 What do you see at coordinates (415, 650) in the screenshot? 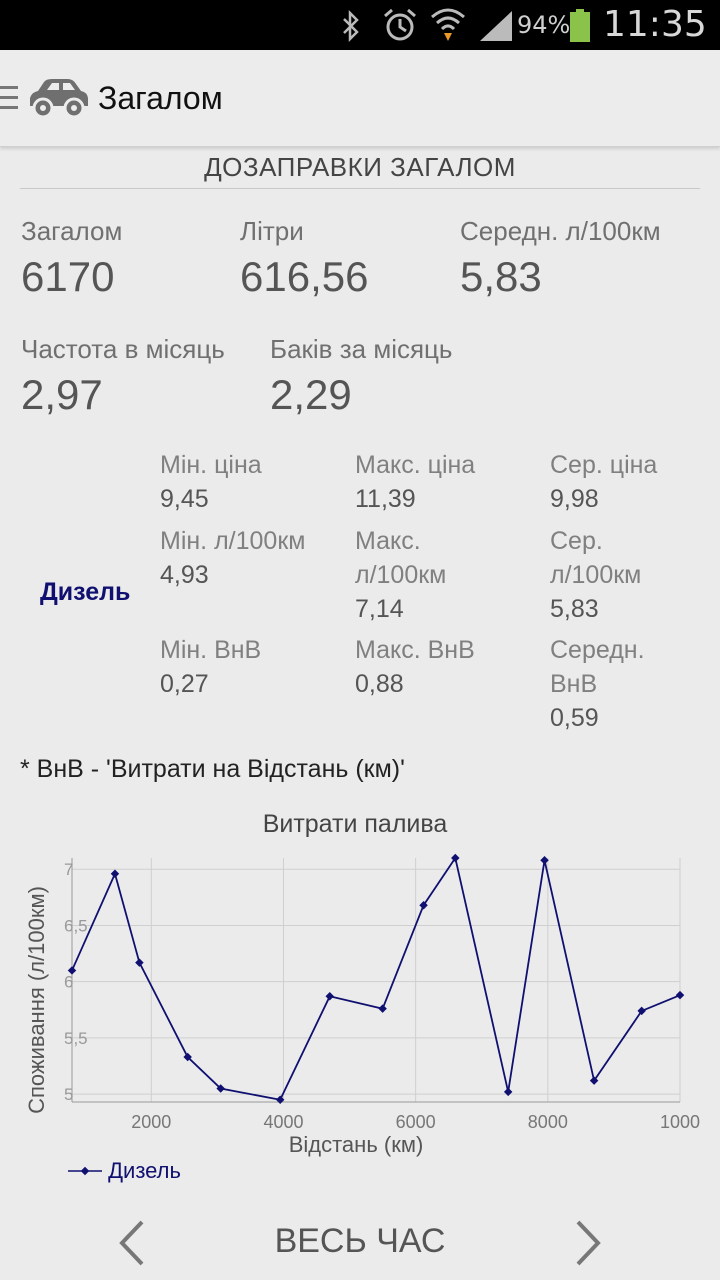
I see `cell-label: Макс. ВнВ` at bounding box center [415, 650].